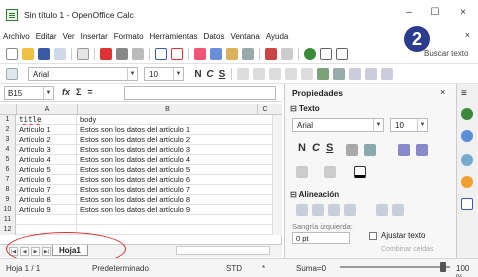 Image resolution: width=478 pixels, height=277 pixels. What do you see at coordinates (395, 267) in the screenshot?
I see `zoom-slider` at bounding box center [395, 267].